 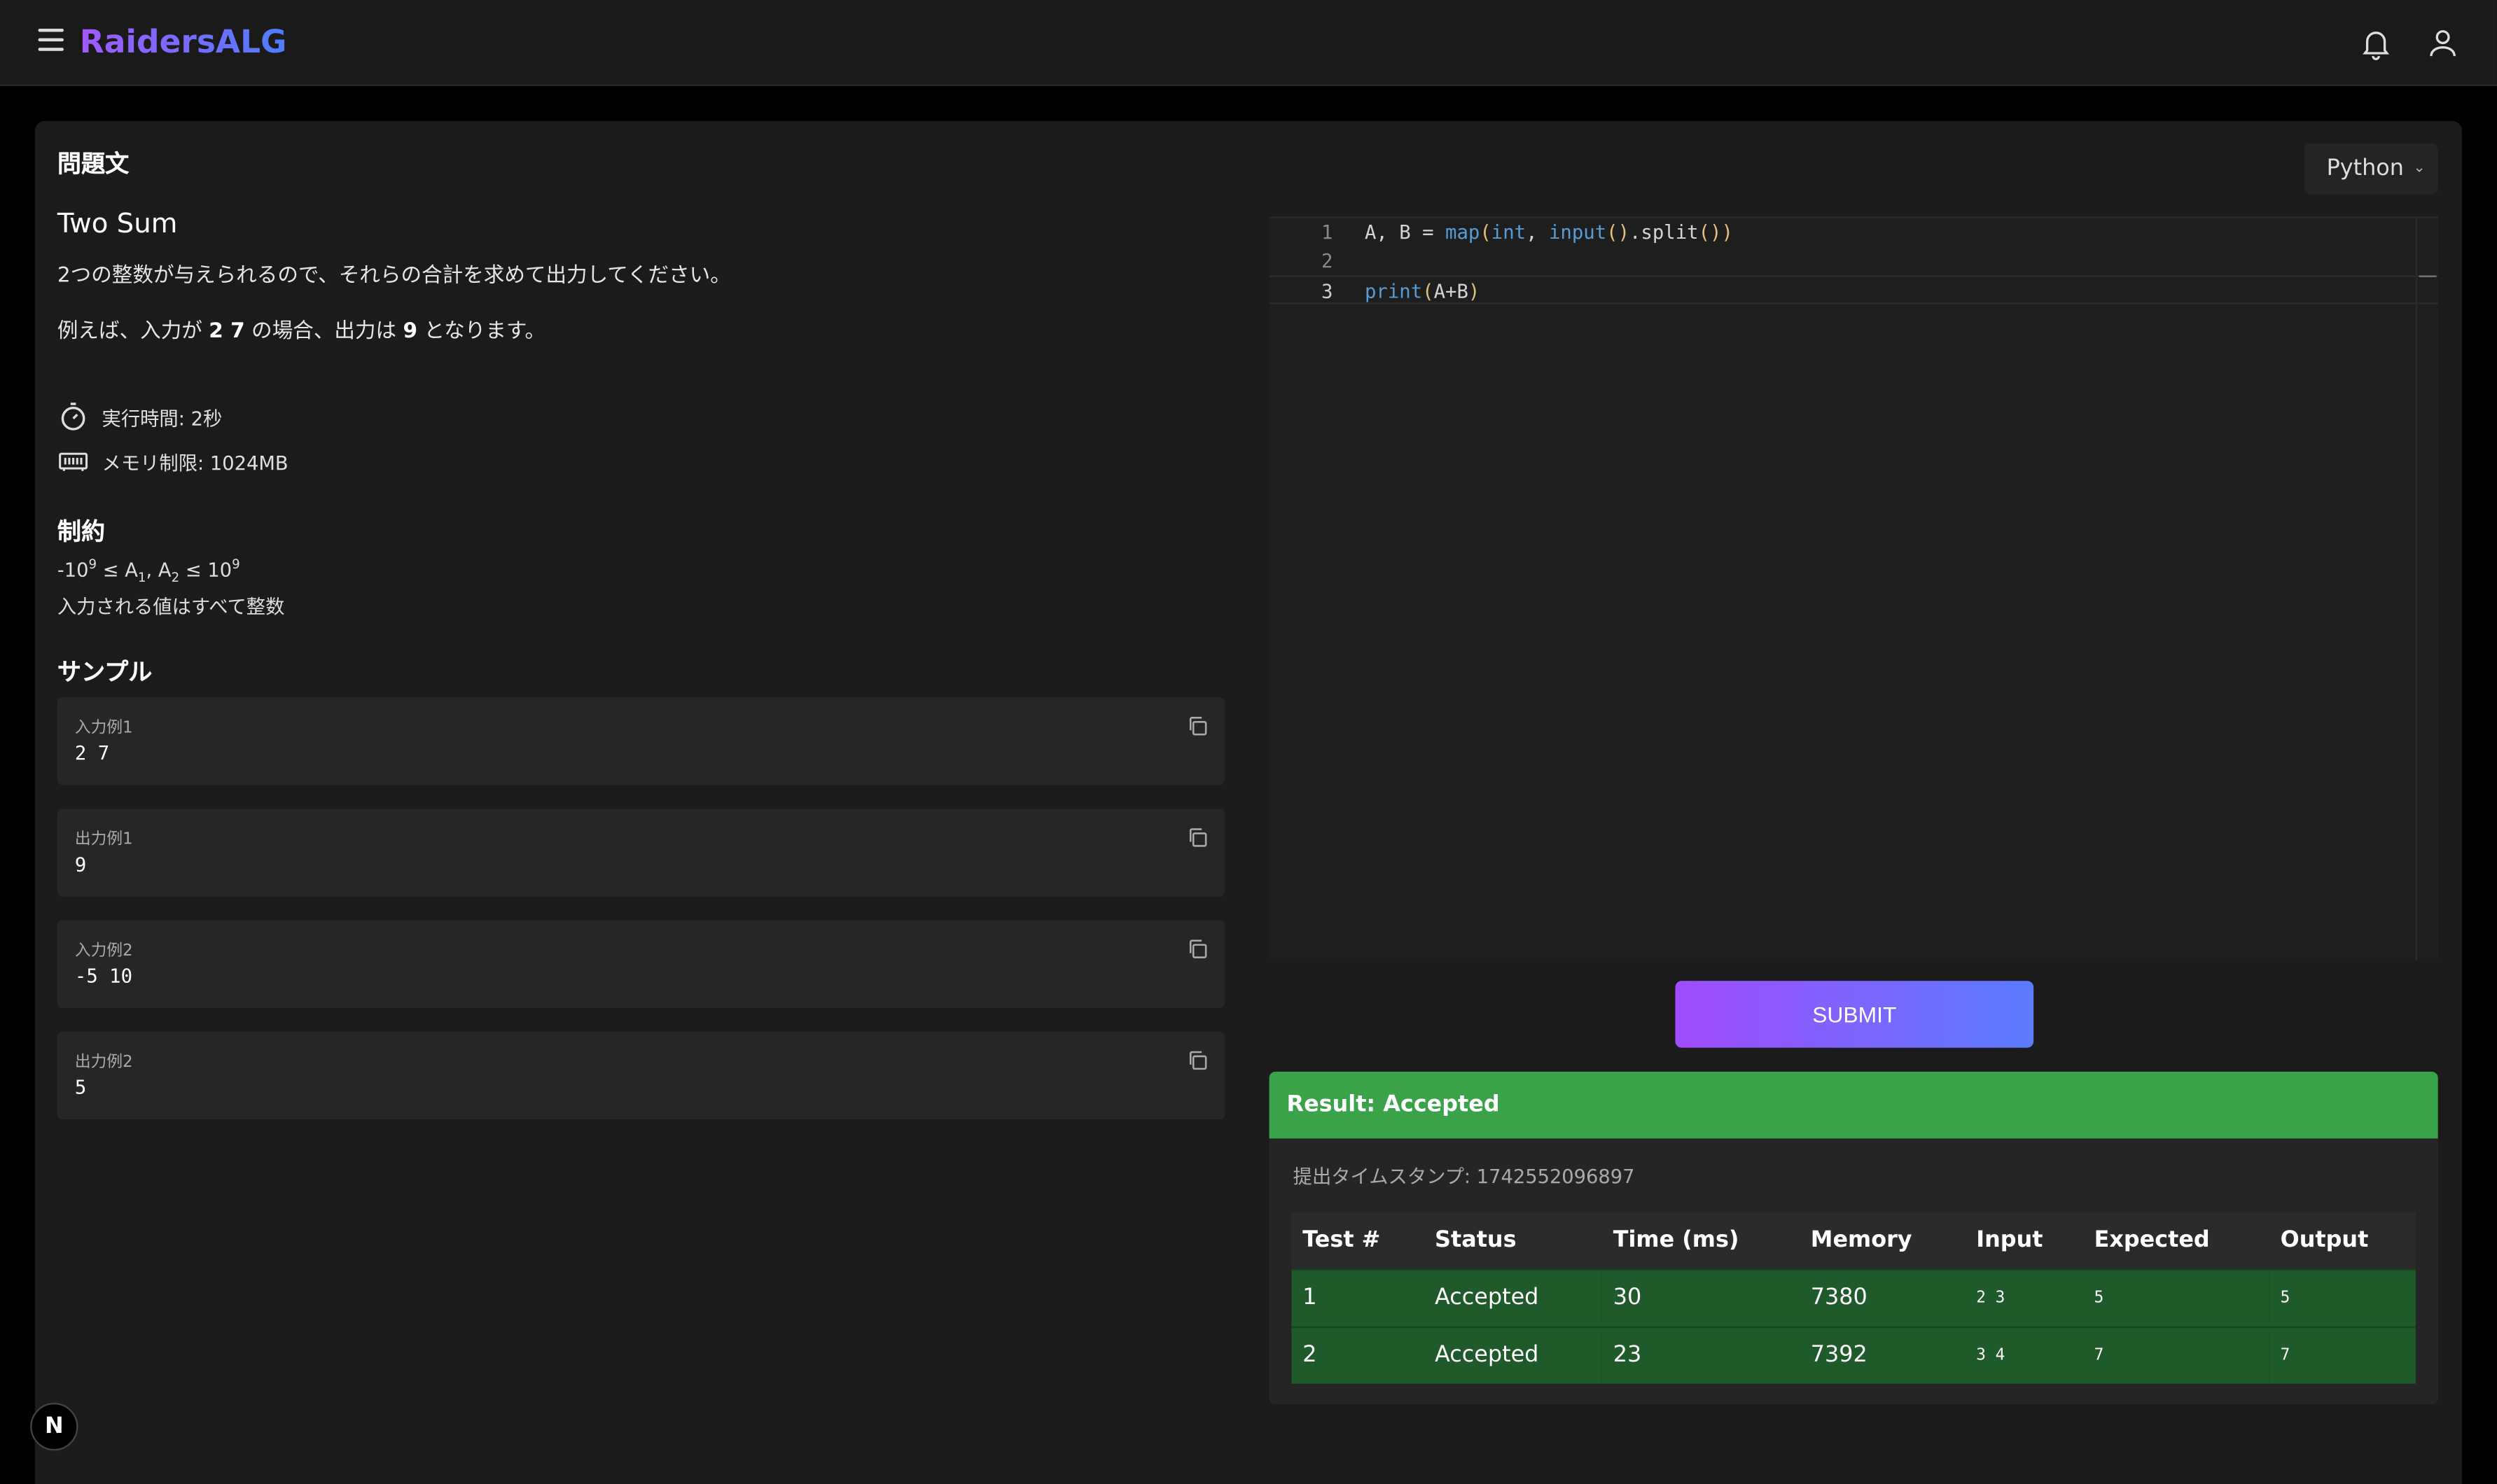 What do you see at coordinates (1509, 232) in the screenshot?
I see `code-token: int` at bounding box center [1509, 232].